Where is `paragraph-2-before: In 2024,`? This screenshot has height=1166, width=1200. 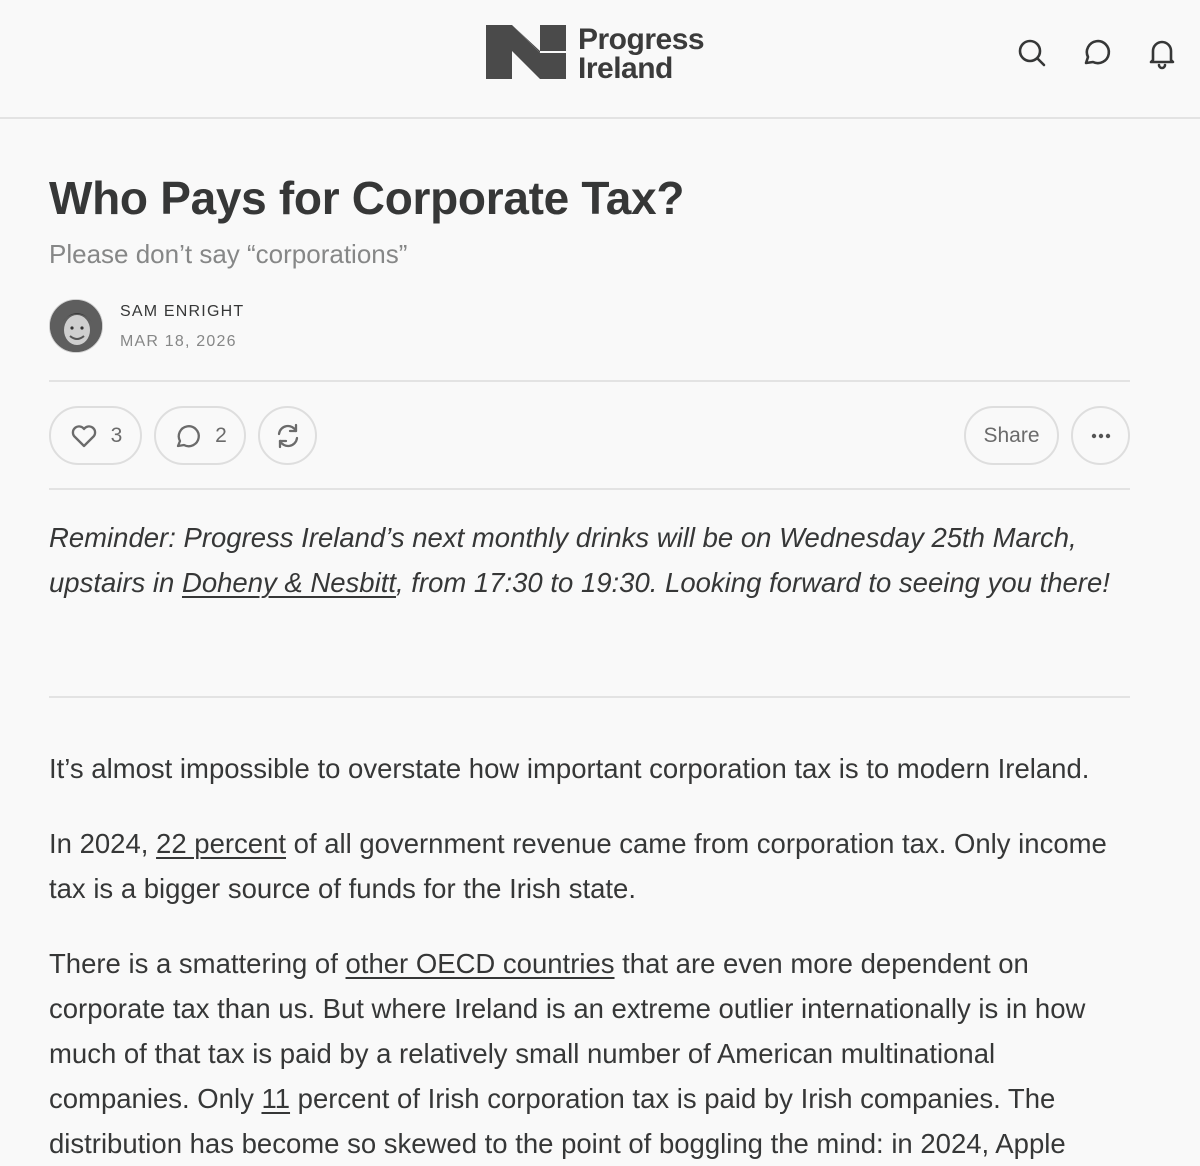 paragraph-2-before: In 2024, is located at coordinates (103, 843).